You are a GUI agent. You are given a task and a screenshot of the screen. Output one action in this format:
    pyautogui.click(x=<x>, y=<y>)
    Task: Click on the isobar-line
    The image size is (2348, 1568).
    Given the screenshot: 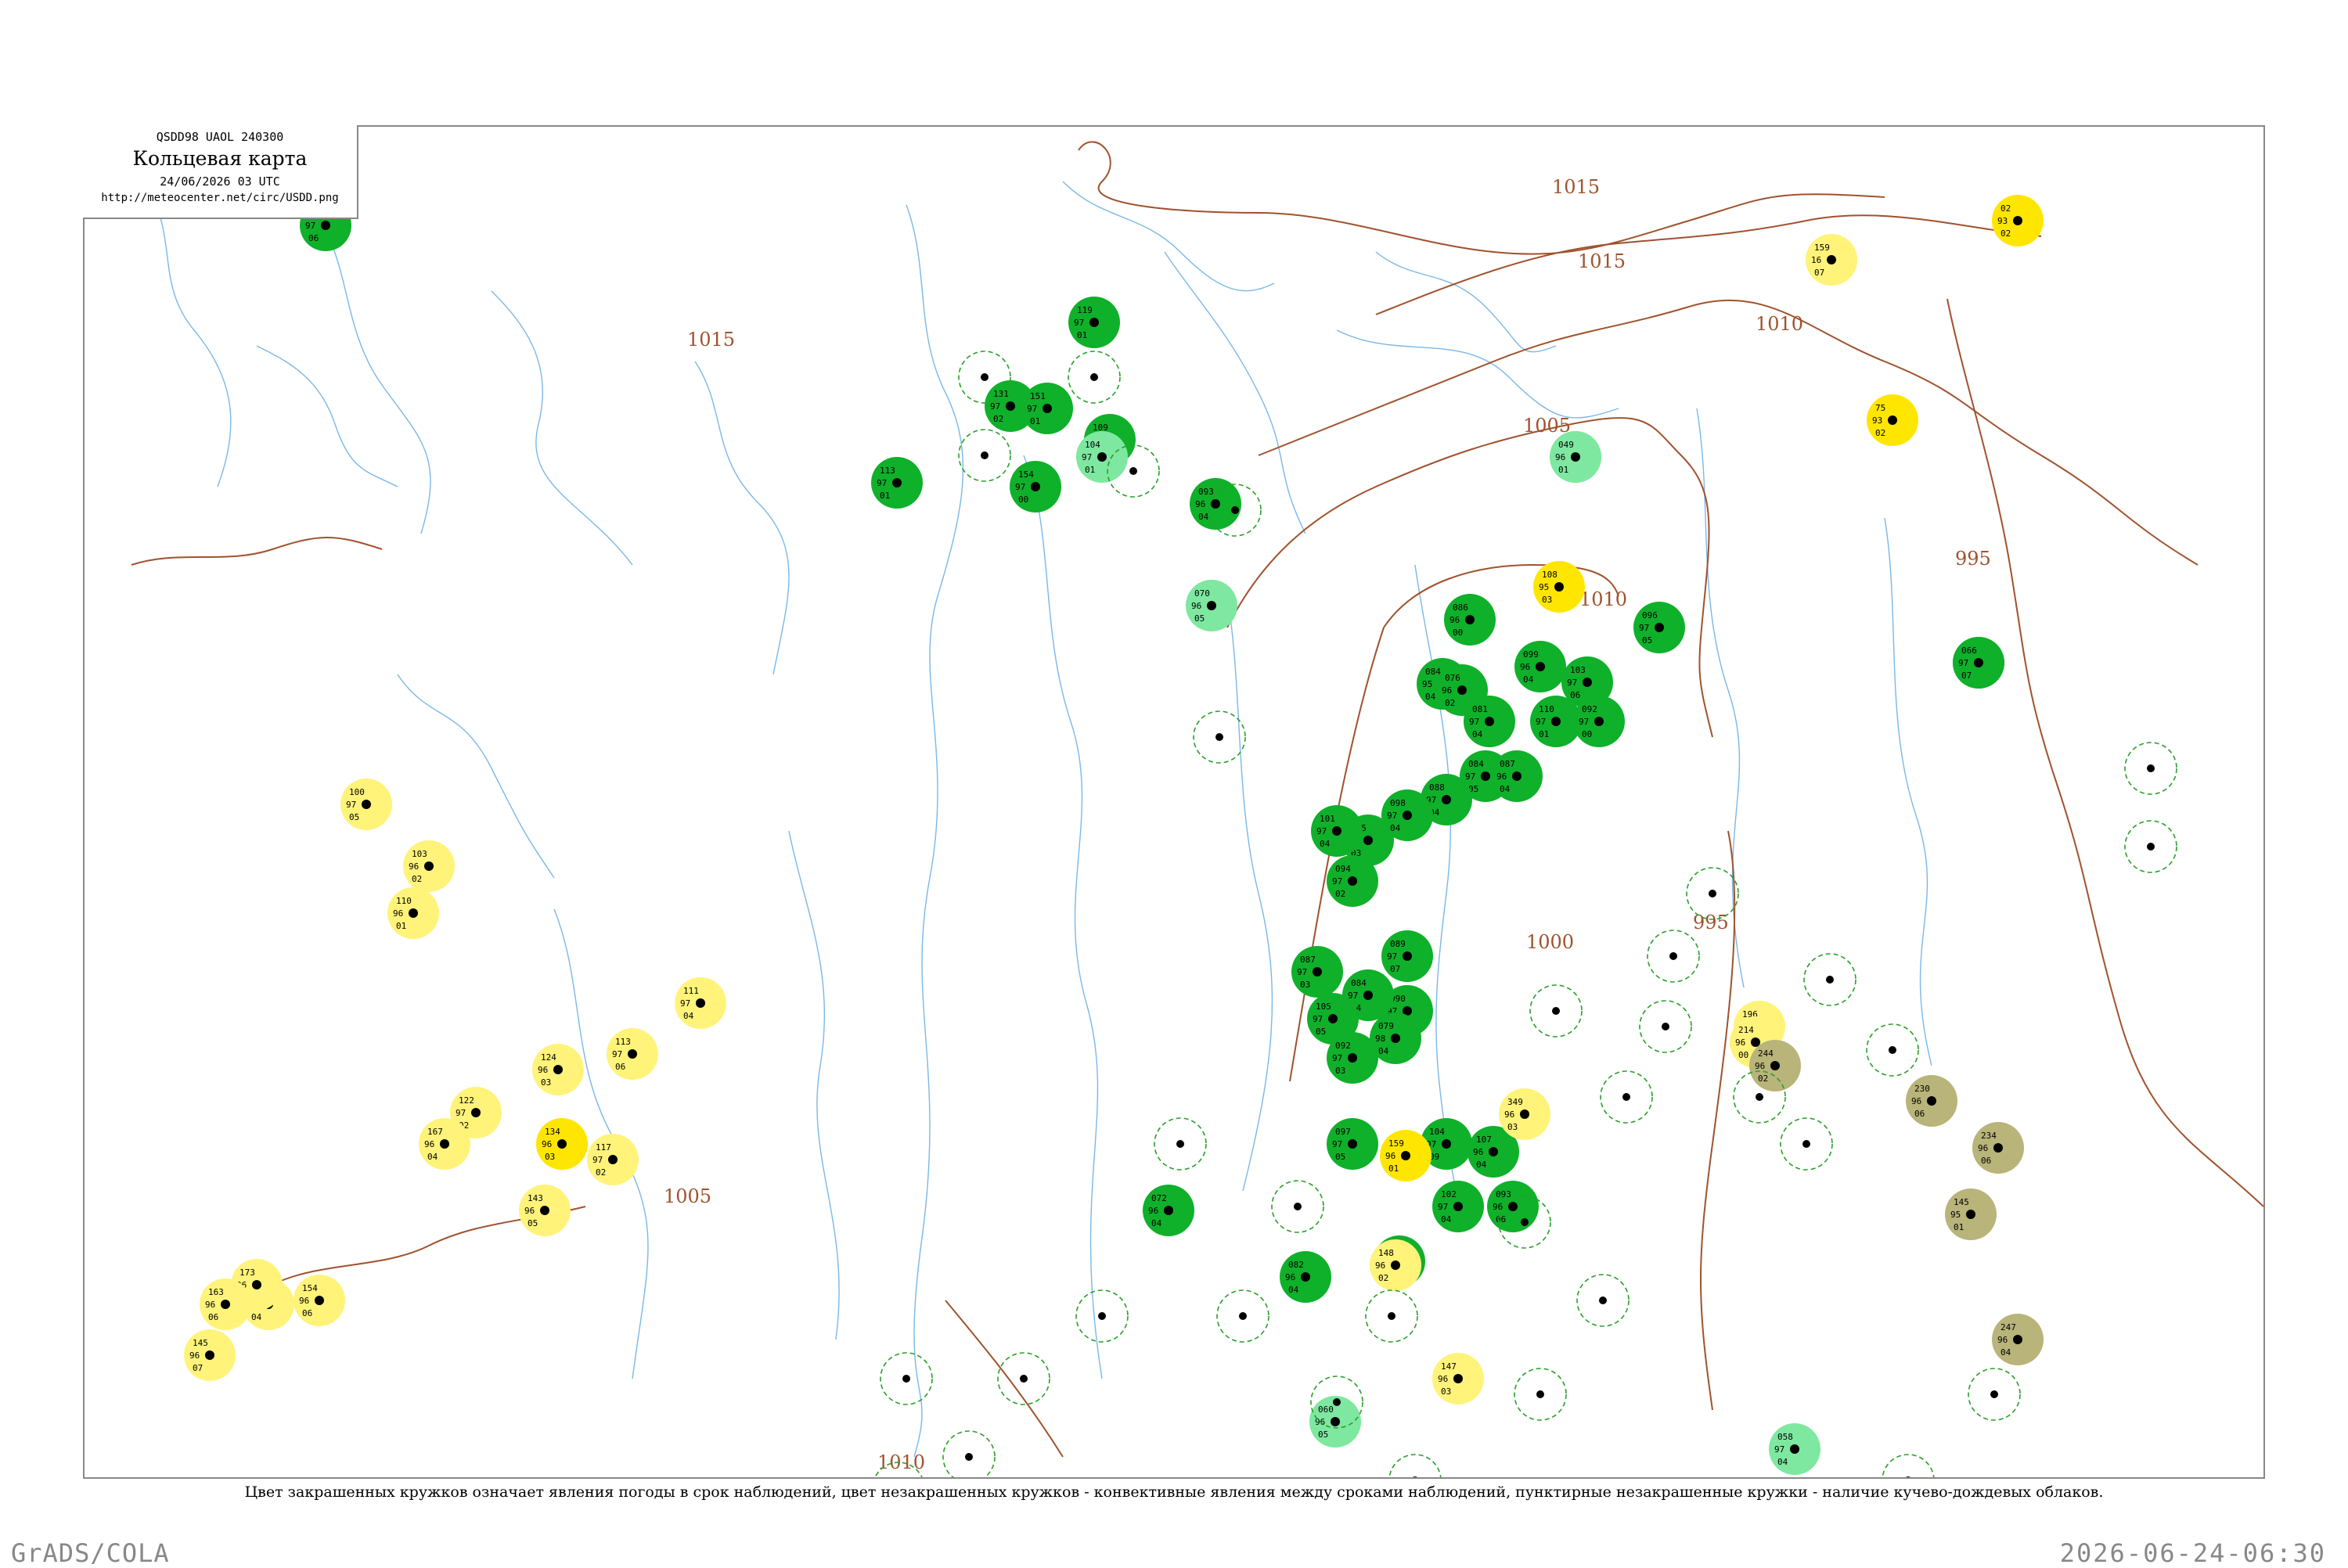 What is the action you would take?
    pyautogui.click(x=1728, y=432)
    